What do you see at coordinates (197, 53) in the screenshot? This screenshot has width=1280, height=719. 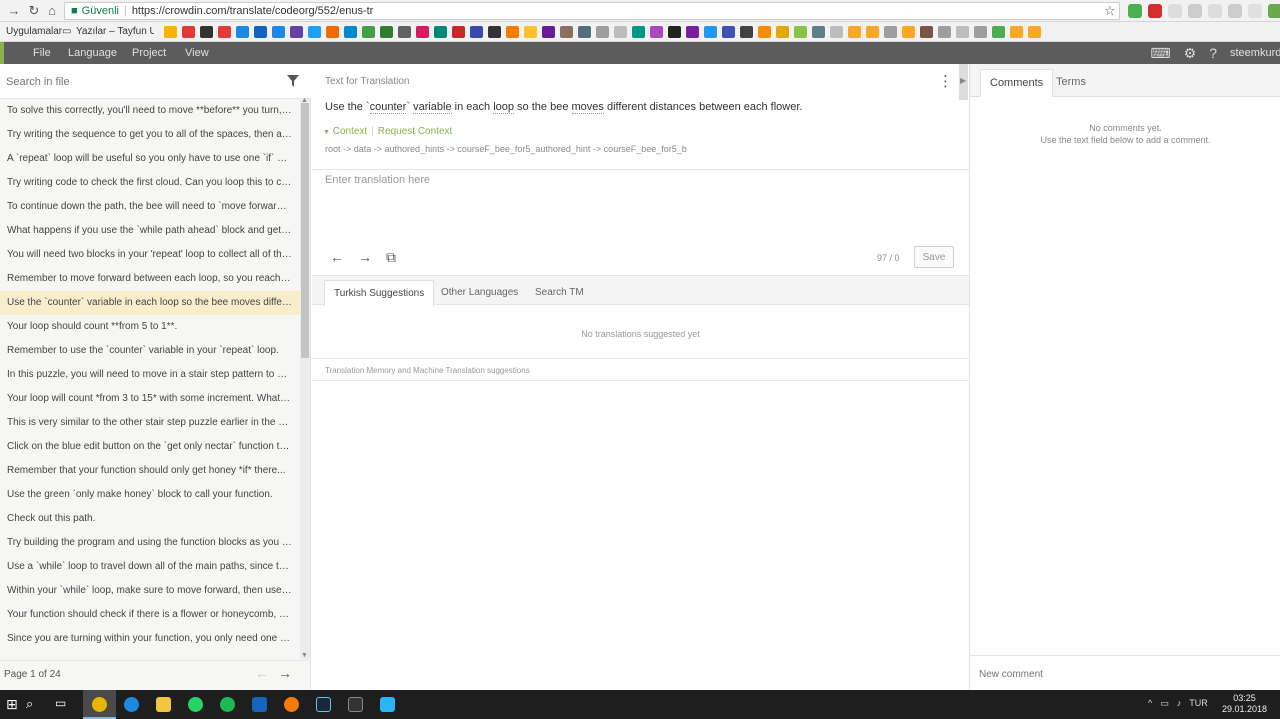 I see `menu-view: View` at bounding box center [197, 53].